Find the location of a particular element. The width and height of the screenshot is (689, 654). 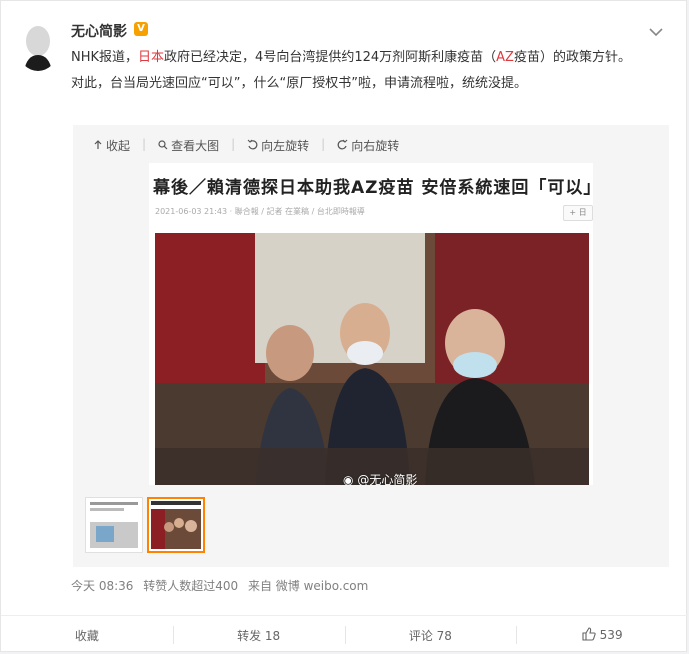

rotate-right-icon is located at coordinates (342, 146).